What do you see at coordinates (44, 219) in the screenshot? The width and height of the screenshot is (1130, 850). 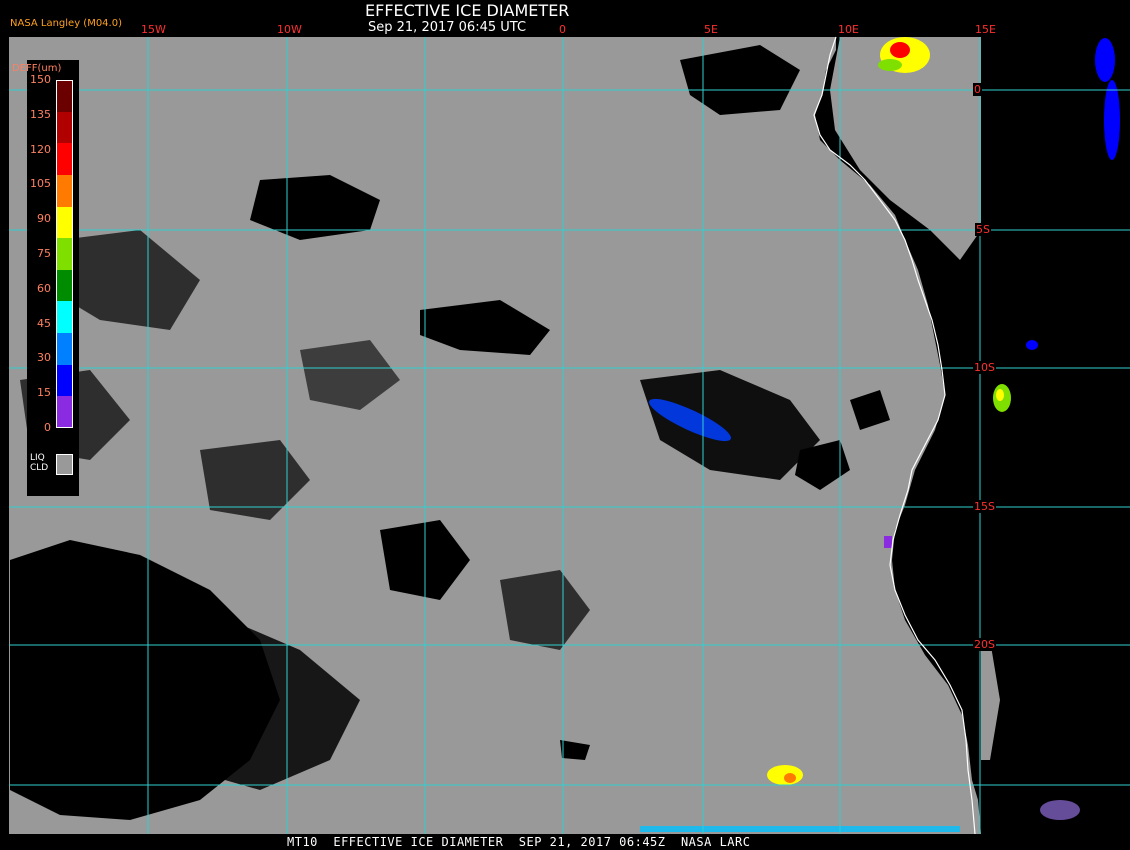 I see `legend-tick-label: 90` at bounding box center [44, 219].